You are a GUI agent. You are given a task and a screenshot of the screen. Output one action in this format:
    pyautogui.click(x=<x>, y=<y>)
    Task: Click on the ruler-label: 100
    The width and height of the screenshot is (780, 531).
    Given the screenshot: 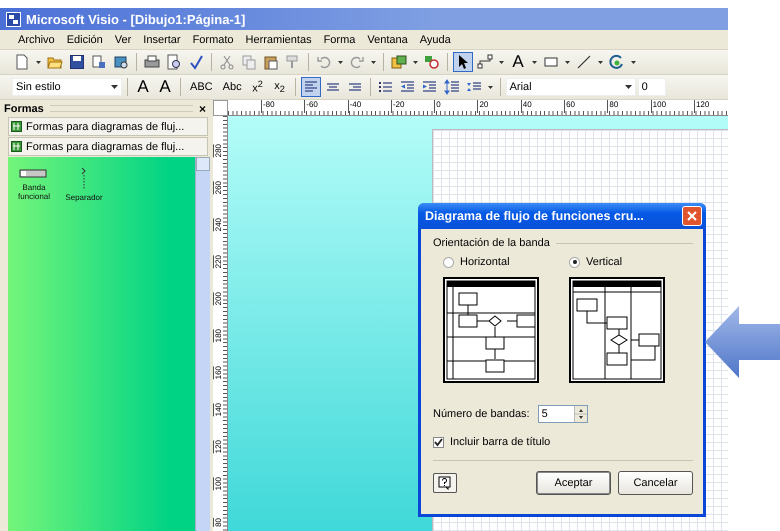 What is the action you would take?
    pyautogui.click(x=672, y=106)
    